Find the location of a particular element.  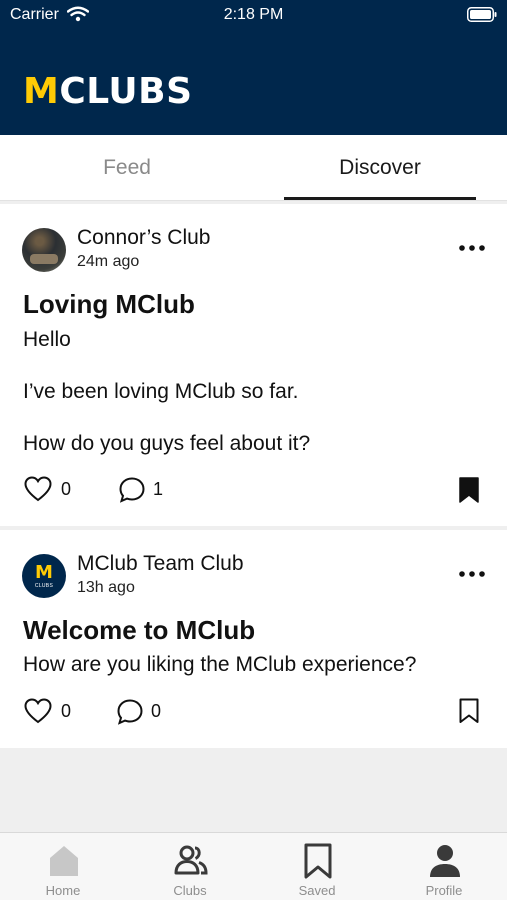

home-icon is located at coordinates (64, 861).